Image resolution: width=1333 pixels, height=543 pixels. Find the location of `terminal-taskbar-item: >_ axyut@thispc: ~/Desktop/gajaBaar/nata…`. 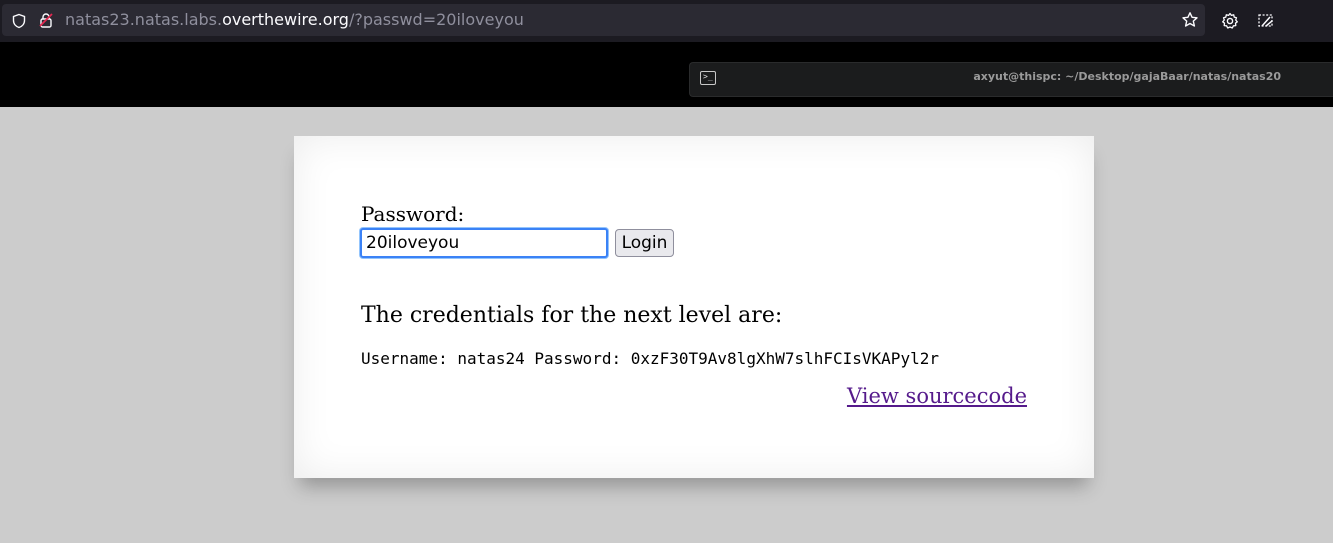

terminal-taskbar-item: >_ axyut@thispc: ~/Desktop/gajaBaar/nata… is located at coordinates (1011, 79).